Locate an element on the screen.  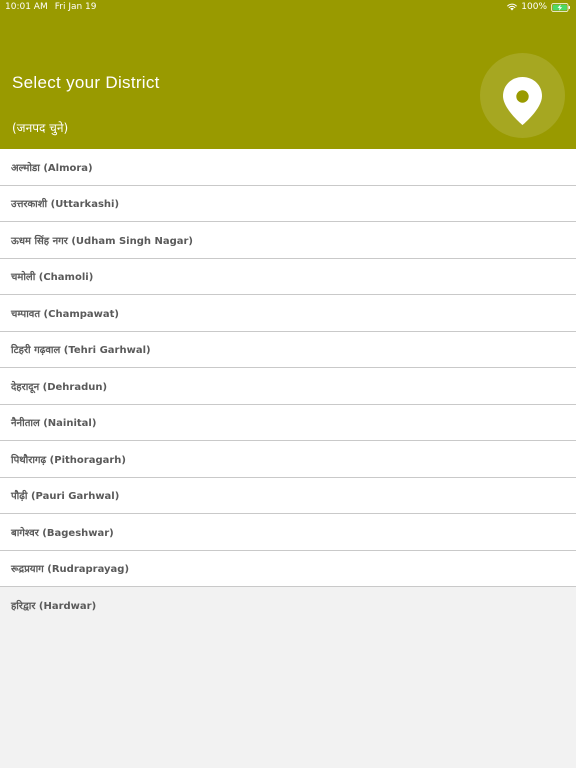
status-date: Fri Jan 19 is located at coordinates (75, 7).